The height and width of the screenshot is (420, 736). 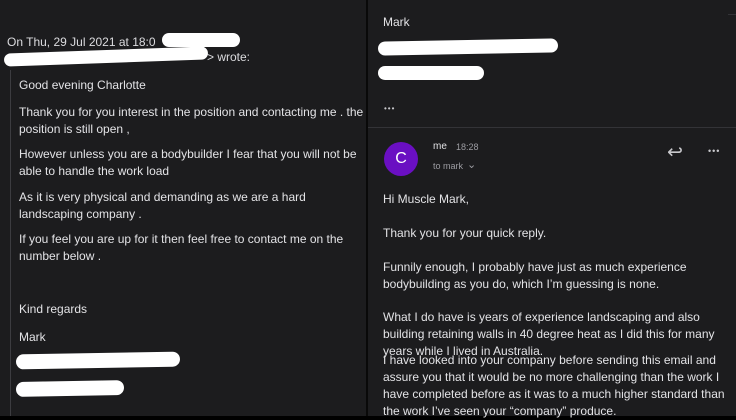 What do you see at coordinates (448, 166) in the screenshot?
I see `recipient-label: to mark` at bounding box center [448, 166].